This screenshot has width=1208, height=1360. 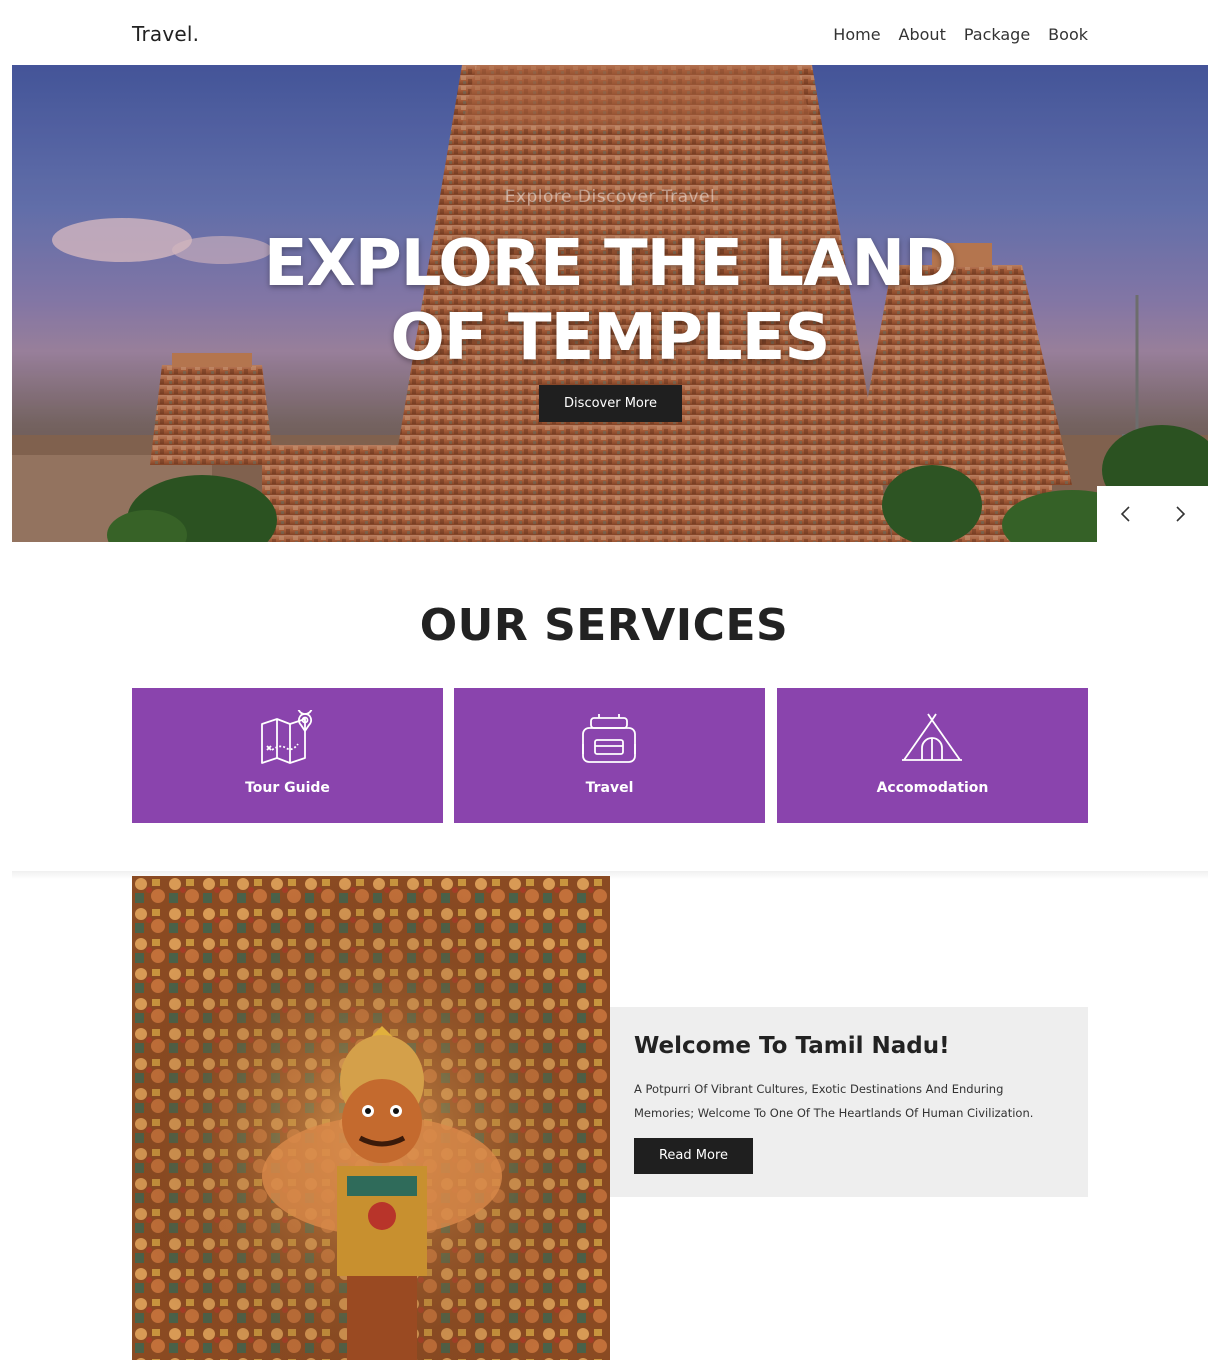 What do you see at coordinates (610, 403) in the screenshot?
I see `discover-more-button: Discover More` at bounding box center [610, 403].